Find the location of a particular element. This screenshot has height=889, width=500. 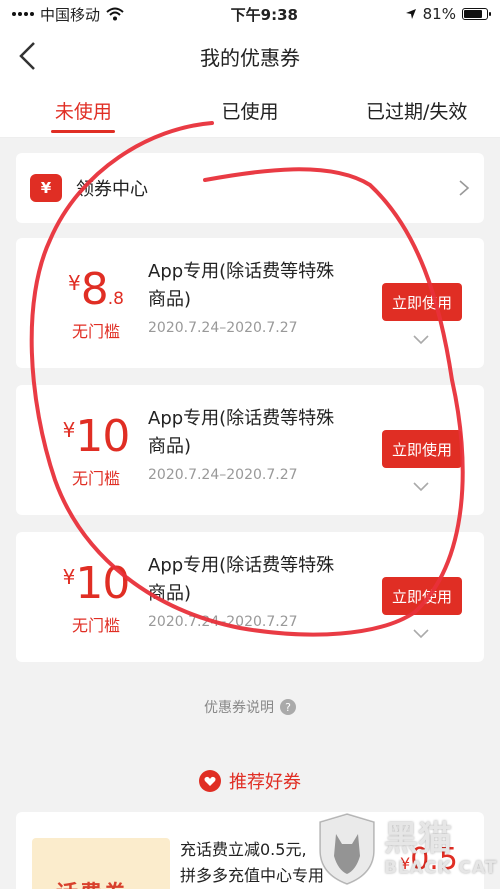

chevron-right-icon is located at coordinates (464, 188).